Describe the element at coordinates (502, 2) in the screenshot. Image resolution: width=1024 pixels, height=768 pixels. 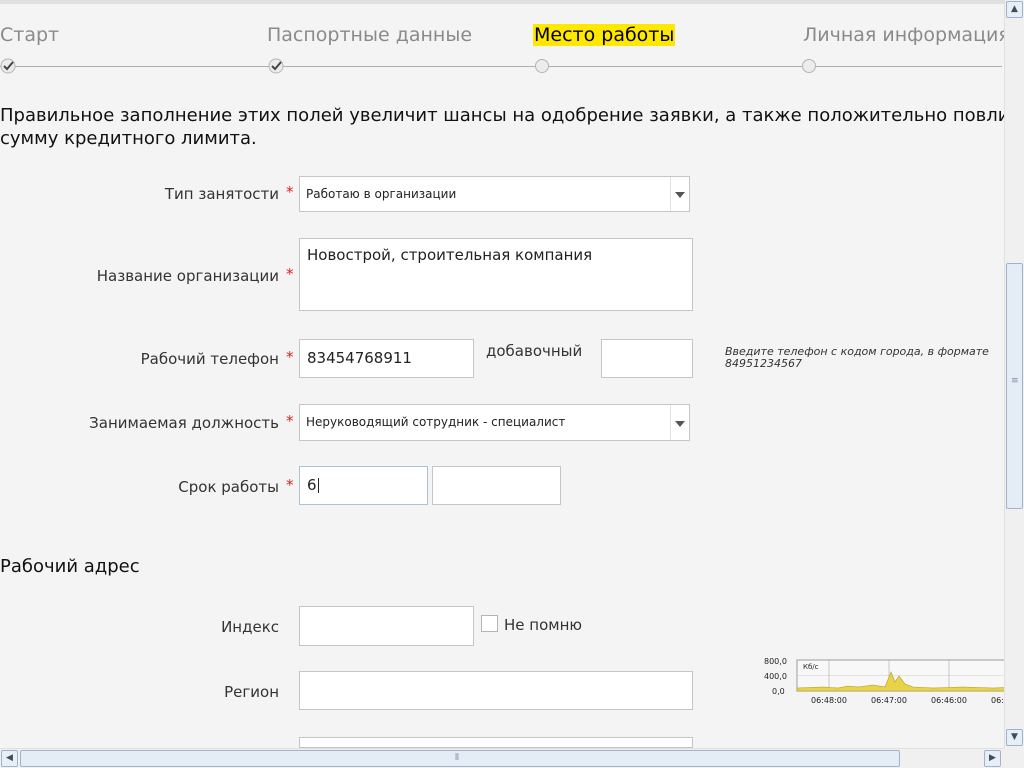
I see `top-border` at that location.